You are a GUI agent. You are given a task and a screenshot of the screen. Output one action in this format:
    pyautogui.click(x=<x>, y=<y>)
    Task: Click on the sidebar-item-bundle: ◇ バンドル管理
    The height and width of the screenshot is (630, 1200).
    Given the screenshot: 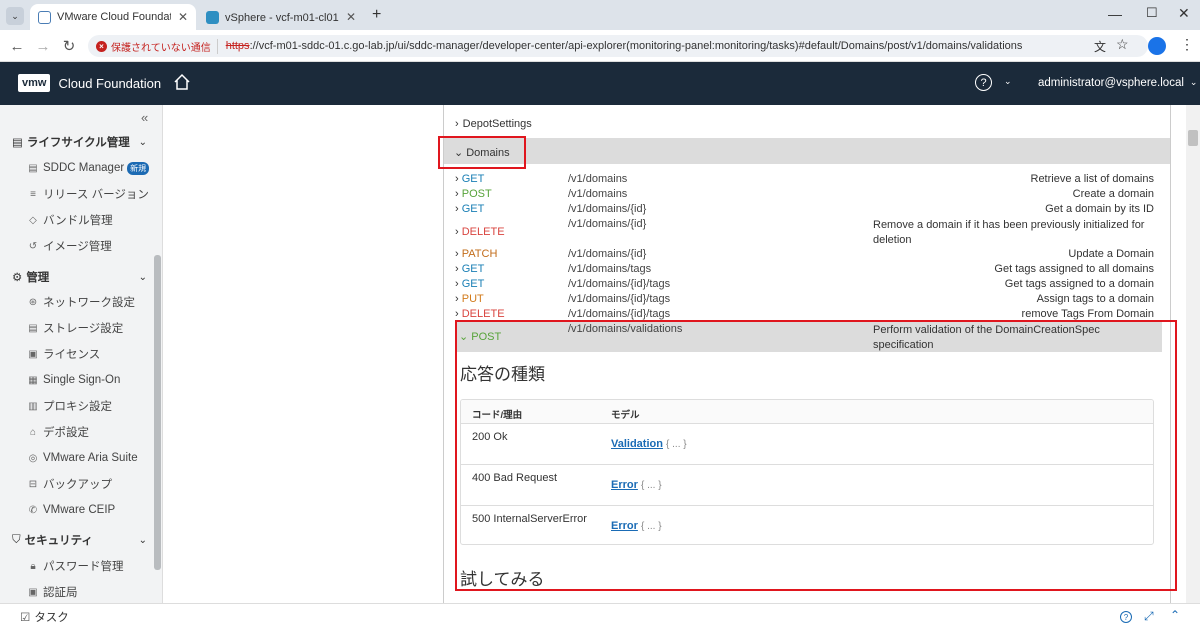 What is the action you would take?
    pyautogui.click(x=69, y=220)
    